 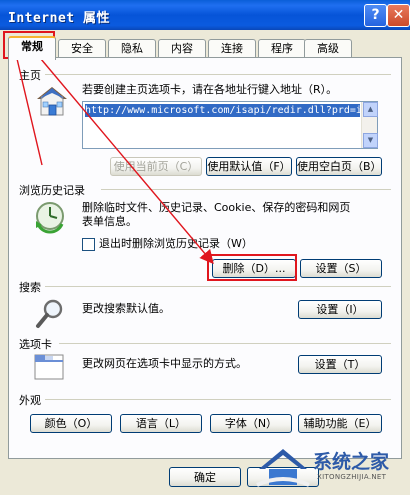 I want to click on watermark-url: XITONGZHIJIA.NET, so click(x=352, y=477).